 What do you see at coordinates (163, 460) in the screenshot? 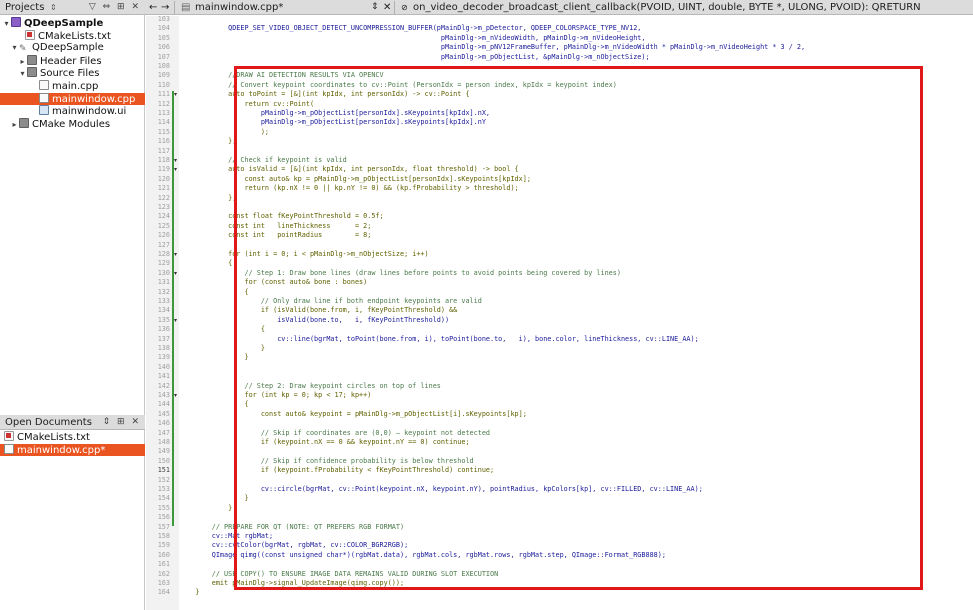
I see `line-number: 150` at bounding box center [163, 460].